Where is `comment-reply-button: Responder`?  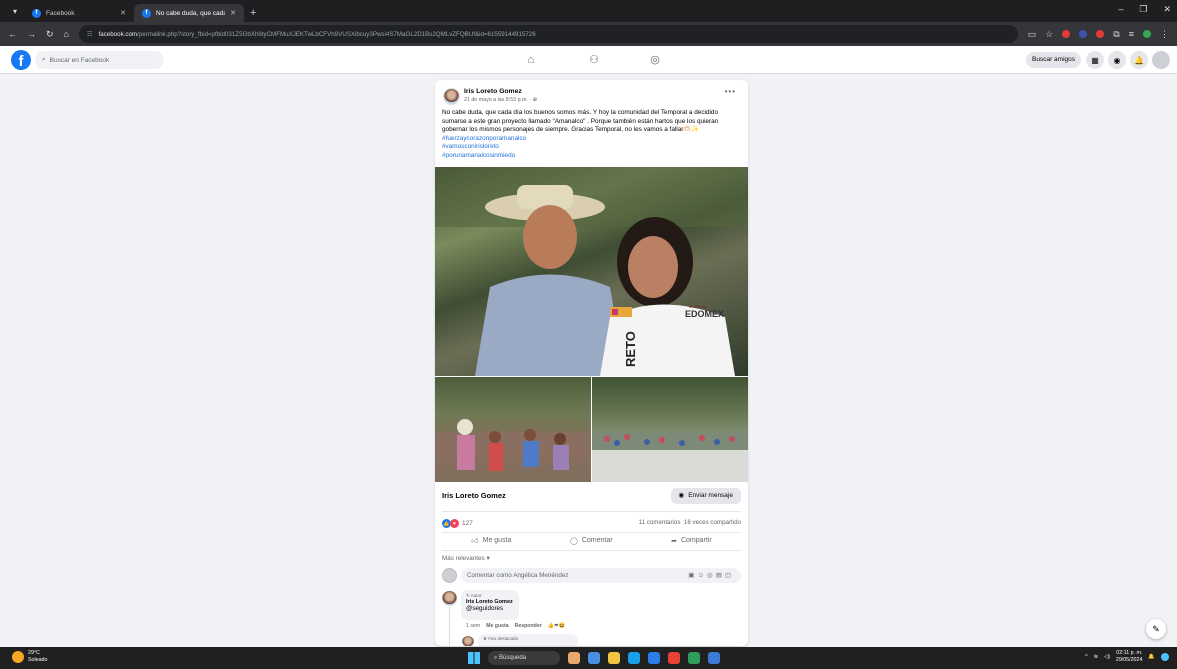 comment-reply-button: Responder is located at coordinates (528, 626).